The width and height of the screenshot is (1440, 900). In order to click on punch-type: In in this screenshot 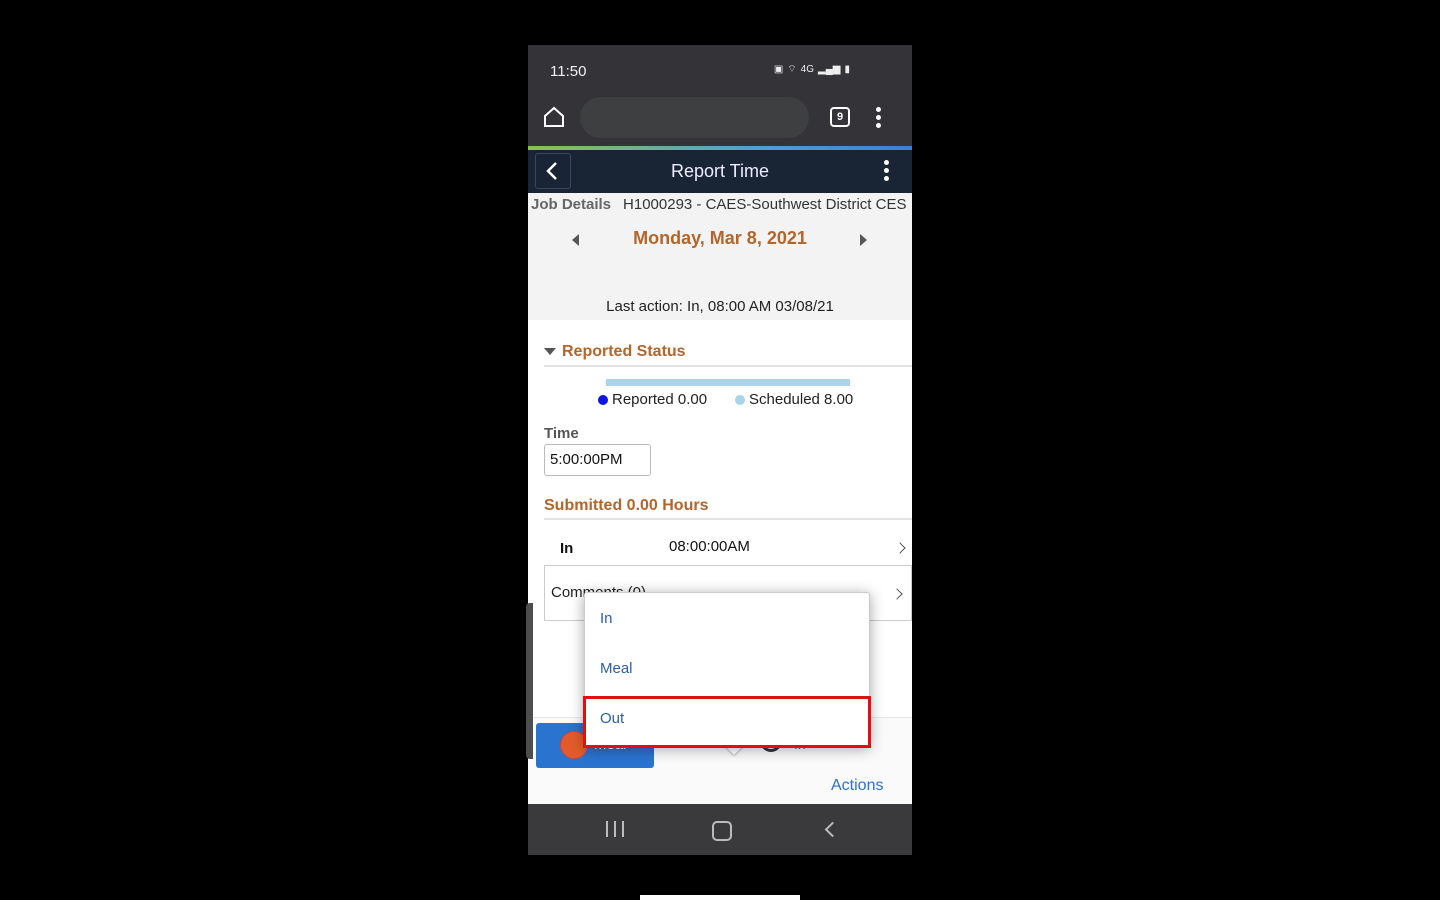, I will do `click(567, 548)`.